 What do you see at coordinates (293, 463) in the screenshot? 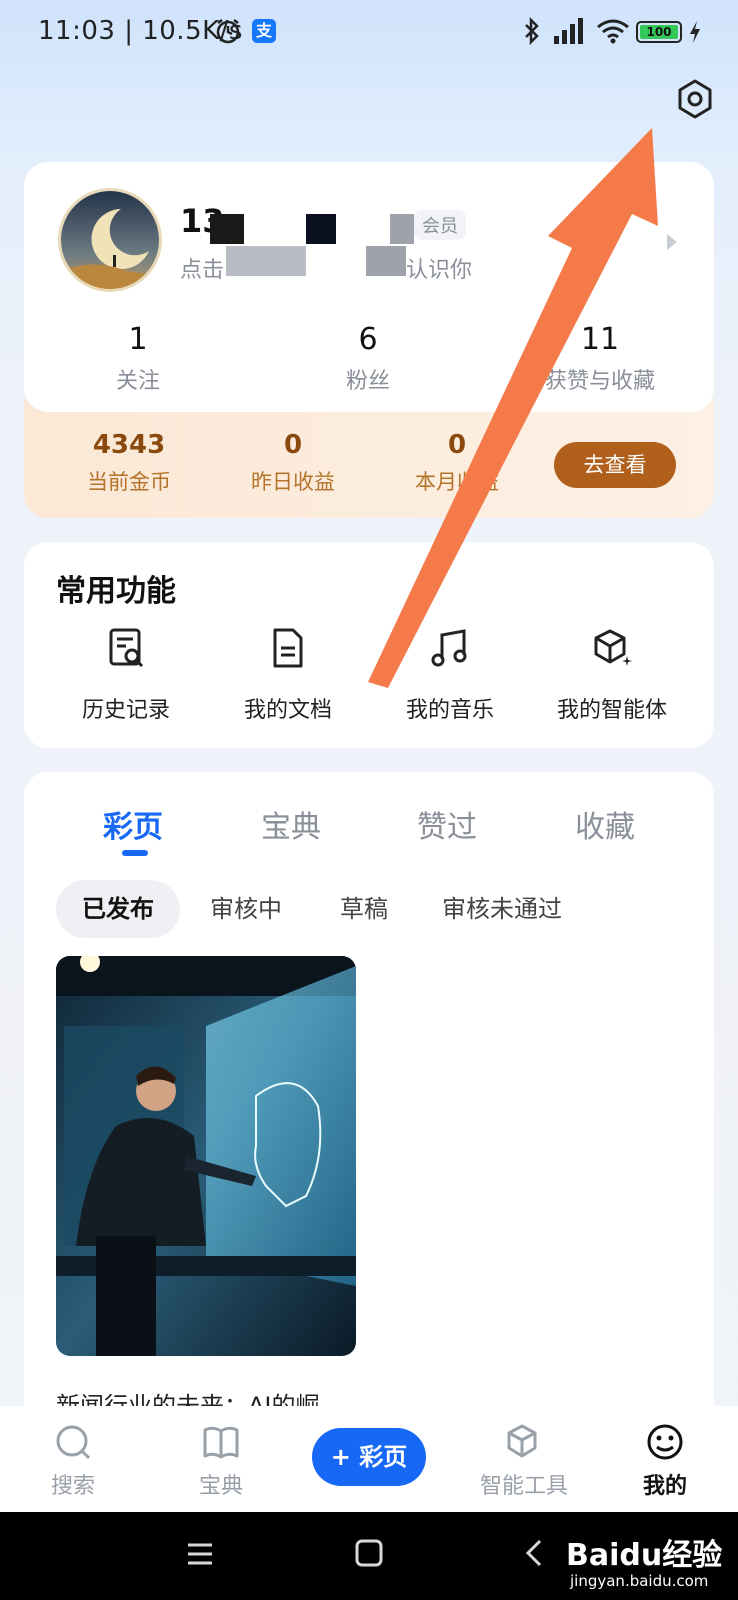
I see `coin-yesterday: 0 昨日收益` at bounding box center [293, 463].